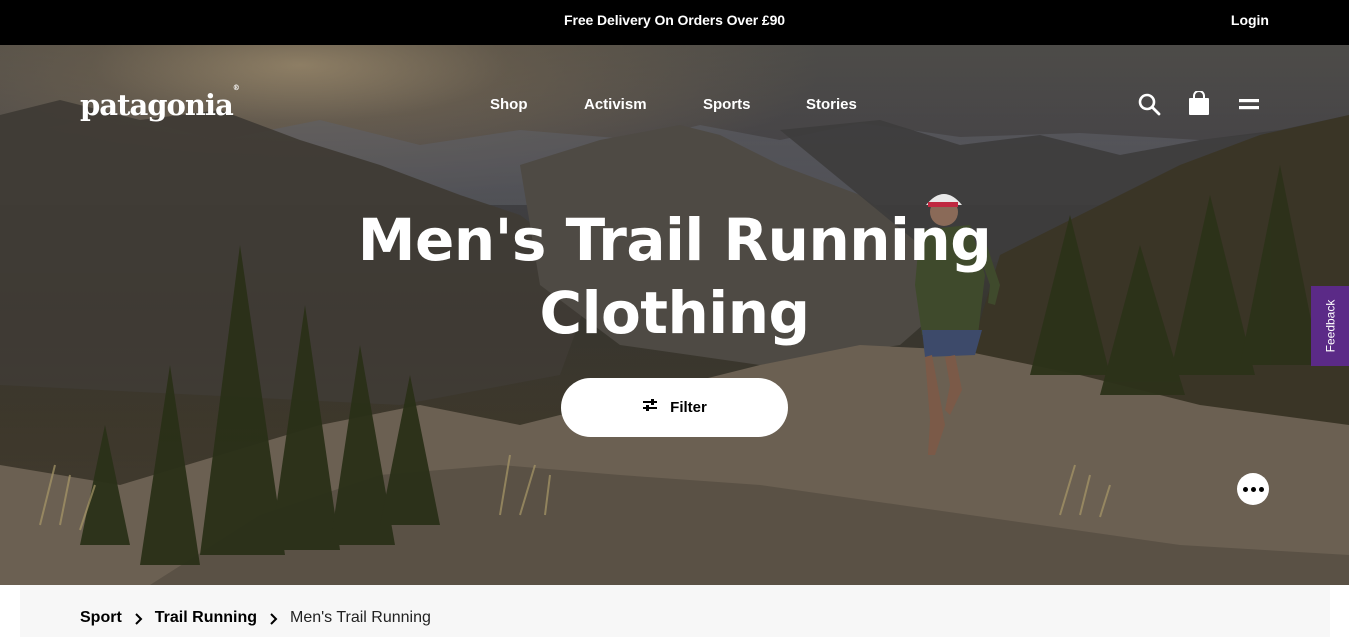 The image size is (1349, 637). Describe the element at coordinates (1249, 105) in the screenshot. I see `menu-icon` at that location.